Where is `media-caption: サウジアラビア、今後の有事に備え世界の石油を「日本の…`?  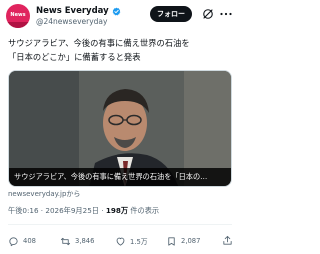
media-caption: サウジアラビア、今後の有事に備え世界の石油を「日本の… is located at coordinates (120, 177).